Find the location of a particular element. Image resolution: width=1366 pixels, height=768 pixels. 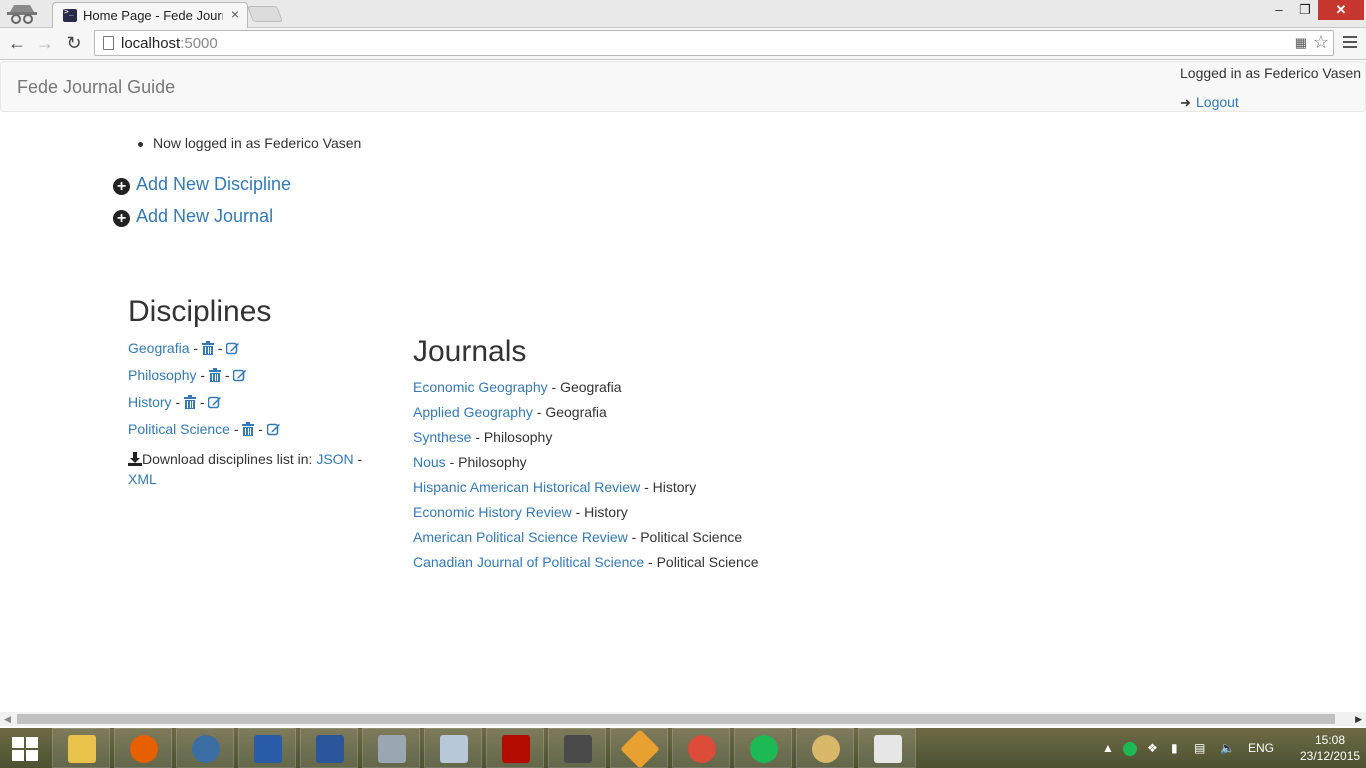

git-gui-icon is located at coordinates (639, 748).